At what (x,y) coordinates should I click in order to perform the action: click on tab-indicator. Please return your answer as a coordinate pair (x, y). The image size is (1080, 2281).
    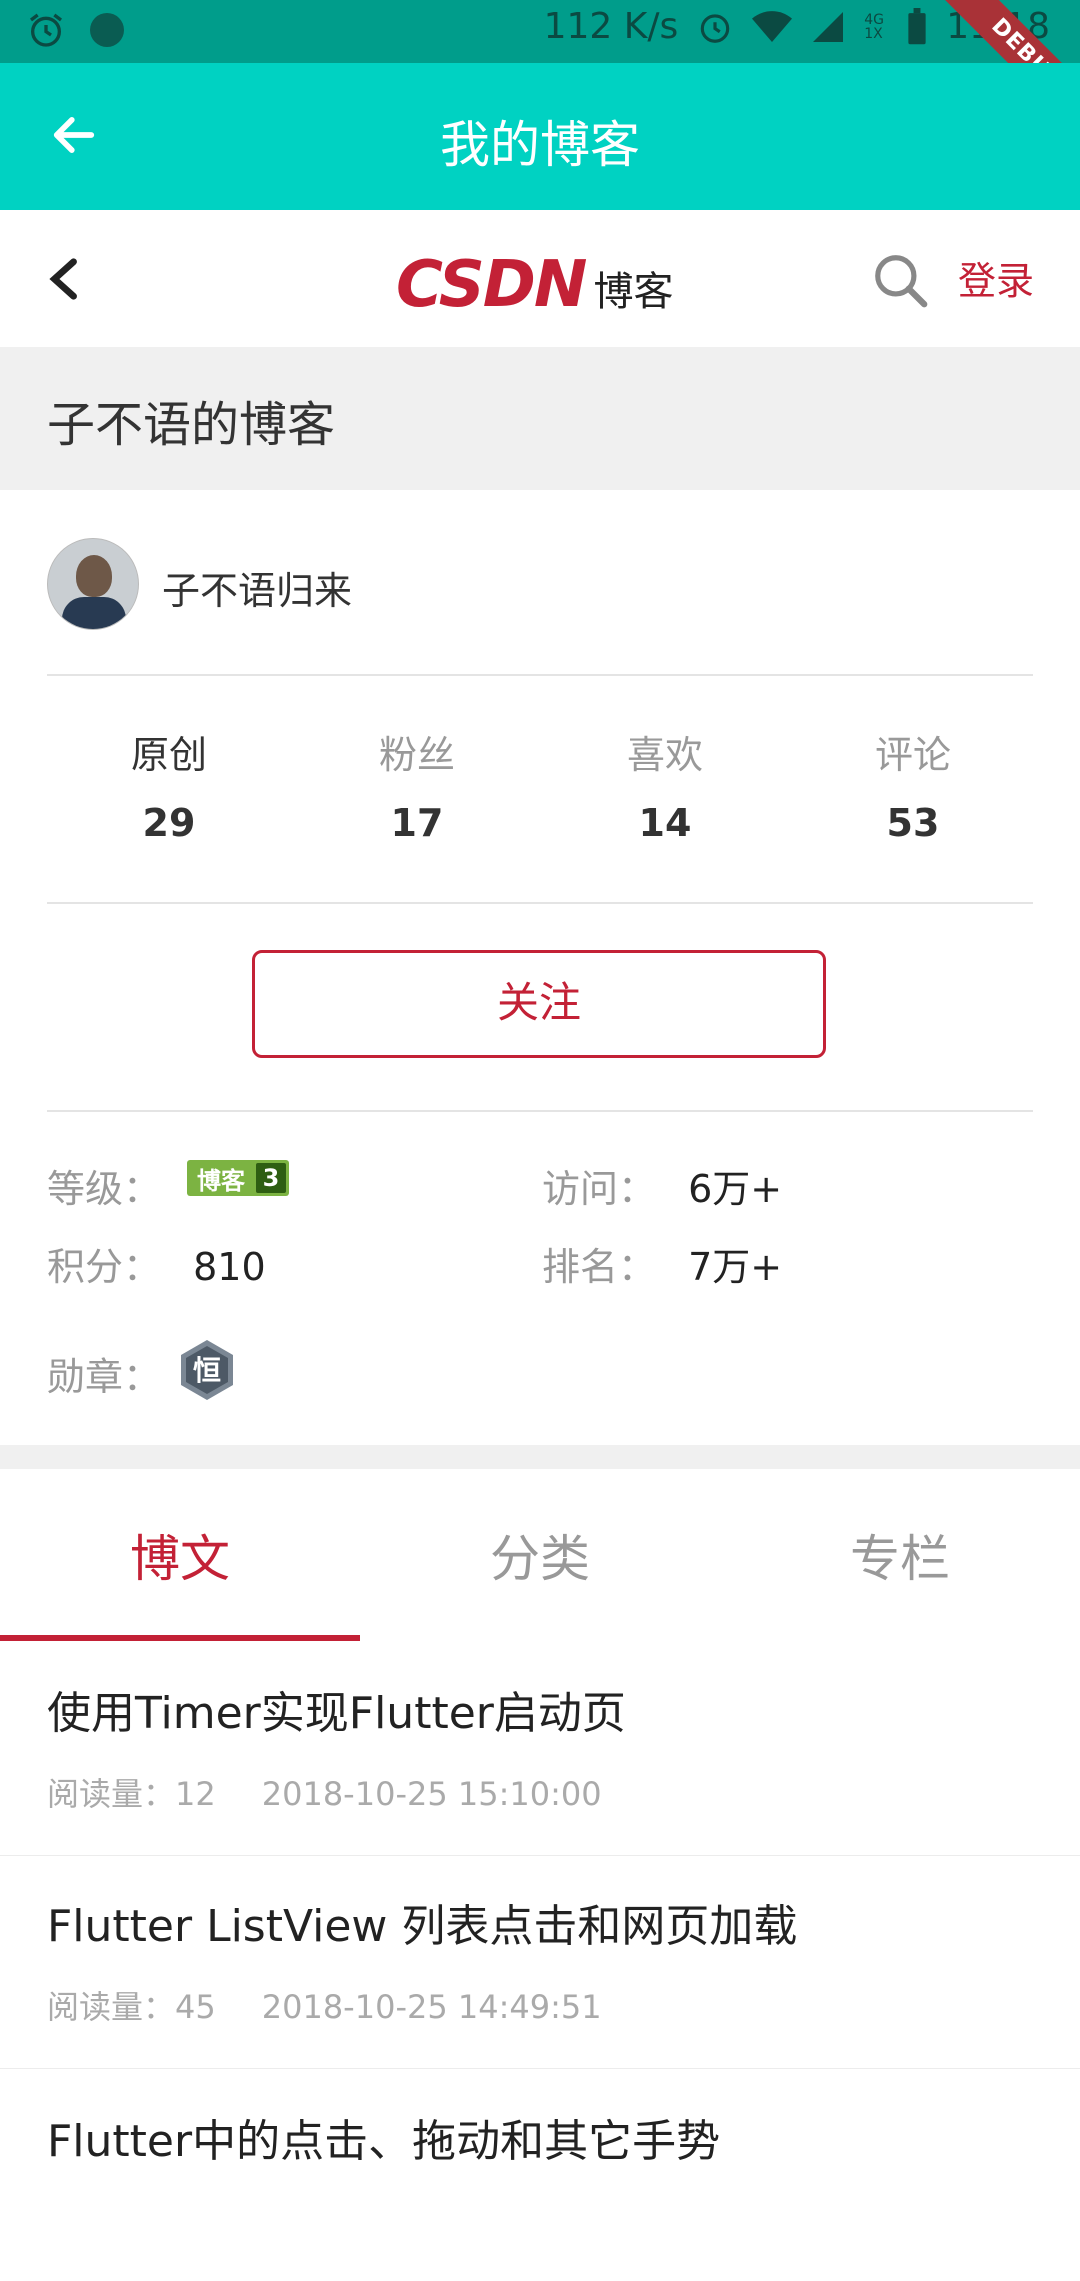
    Looking at the image, I should click on (180, 1638).